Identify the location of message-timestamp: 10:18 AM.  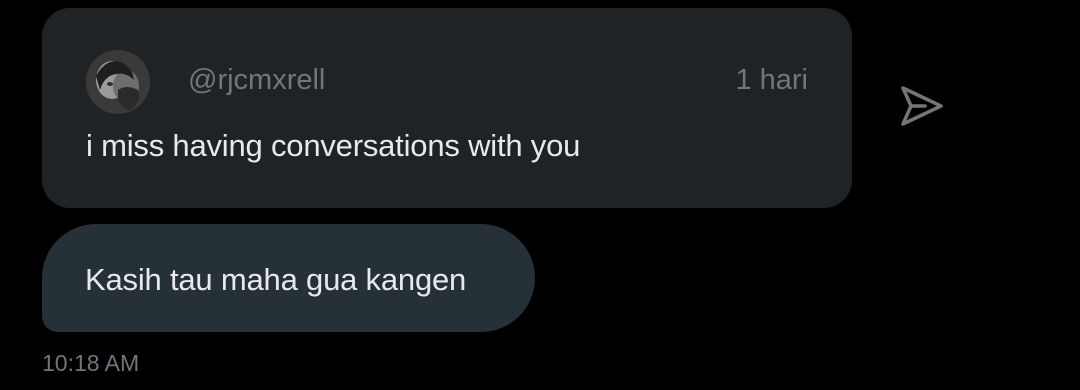
(91, 363).